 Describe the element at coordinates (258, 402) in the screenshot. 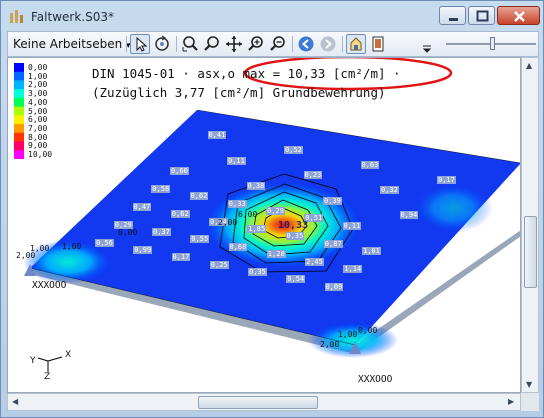

I see `horizontal-scroll-thumb` at that location.